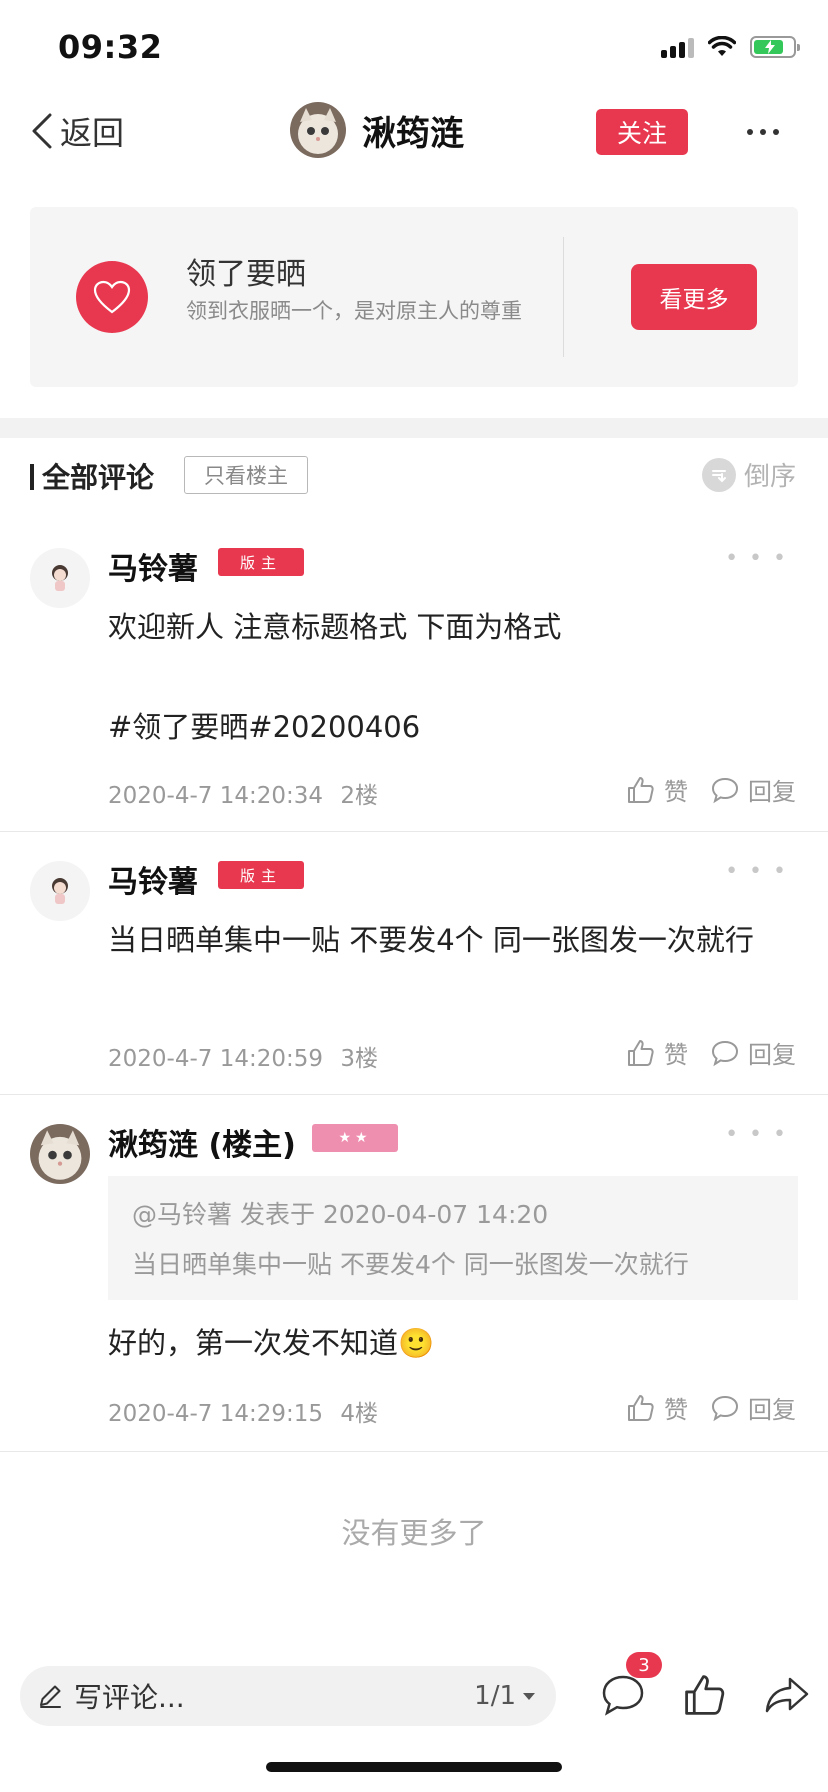 The width and height of the screenshot is (828, 1792). Describe the element at coordinates (216, 796) in the screenshot. I see `comment-time: 2020-4-7 14:20:34` at that location.